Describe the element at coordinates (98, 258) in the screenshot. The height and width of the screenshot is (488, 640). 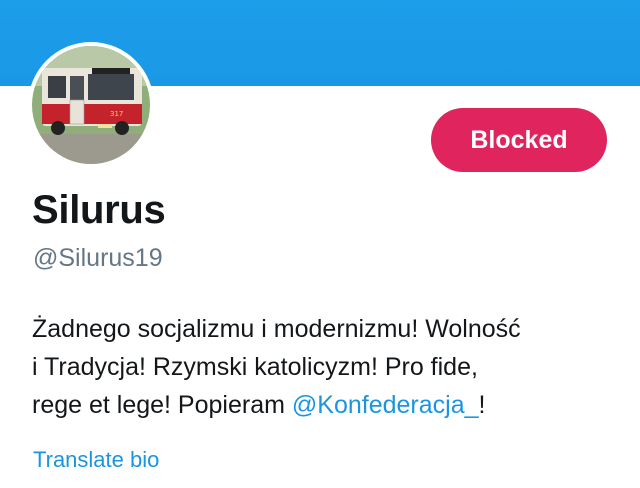
I see `user-handle: @Silurus19` at that location.